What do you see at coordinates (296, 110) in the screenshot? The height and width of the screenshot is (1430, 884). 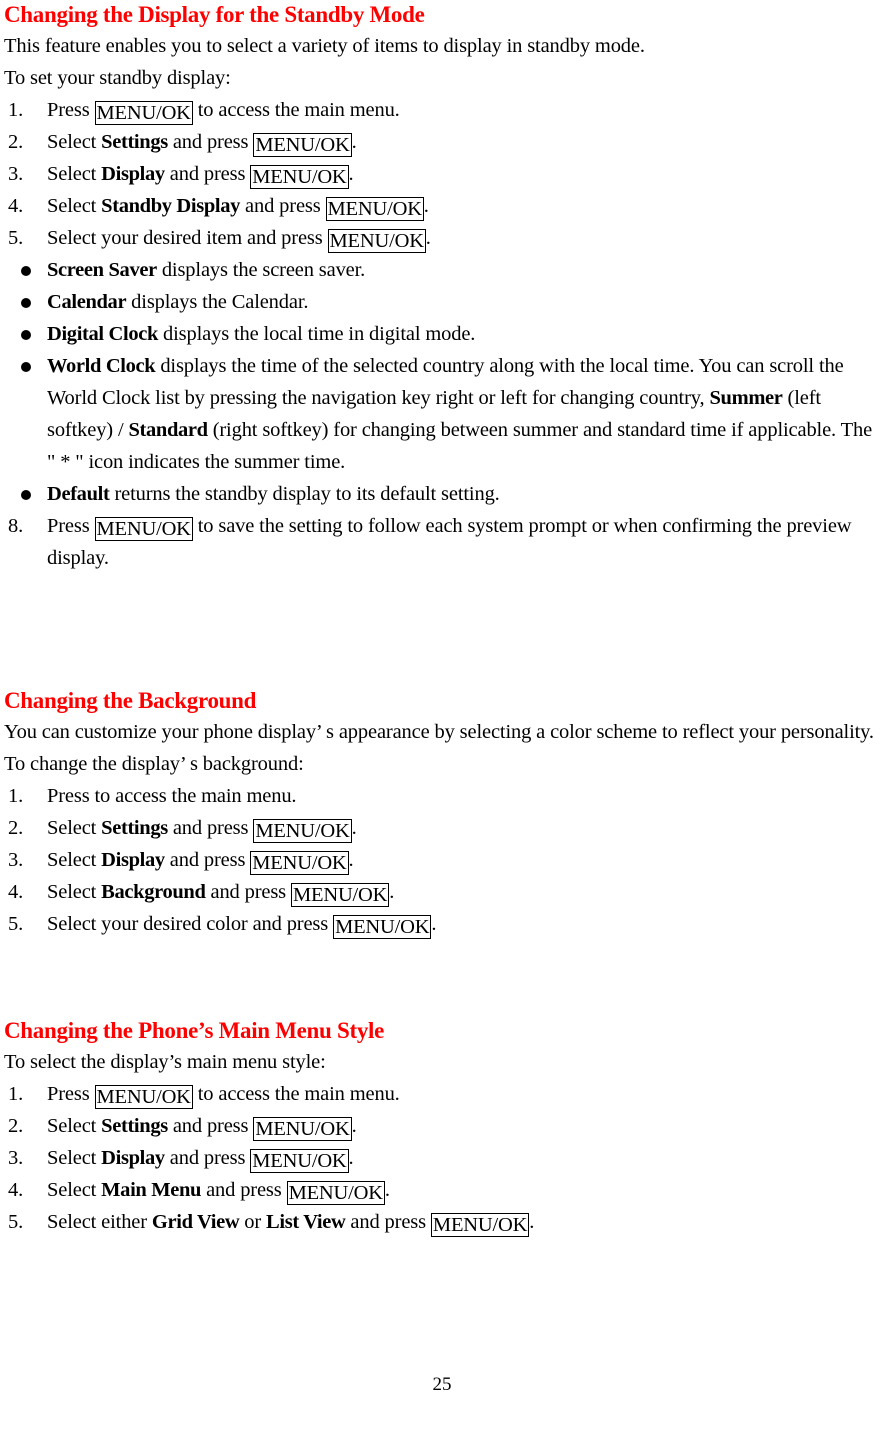 I see `step-text-post: to access the main menu.` at bounding box center [296, 110].